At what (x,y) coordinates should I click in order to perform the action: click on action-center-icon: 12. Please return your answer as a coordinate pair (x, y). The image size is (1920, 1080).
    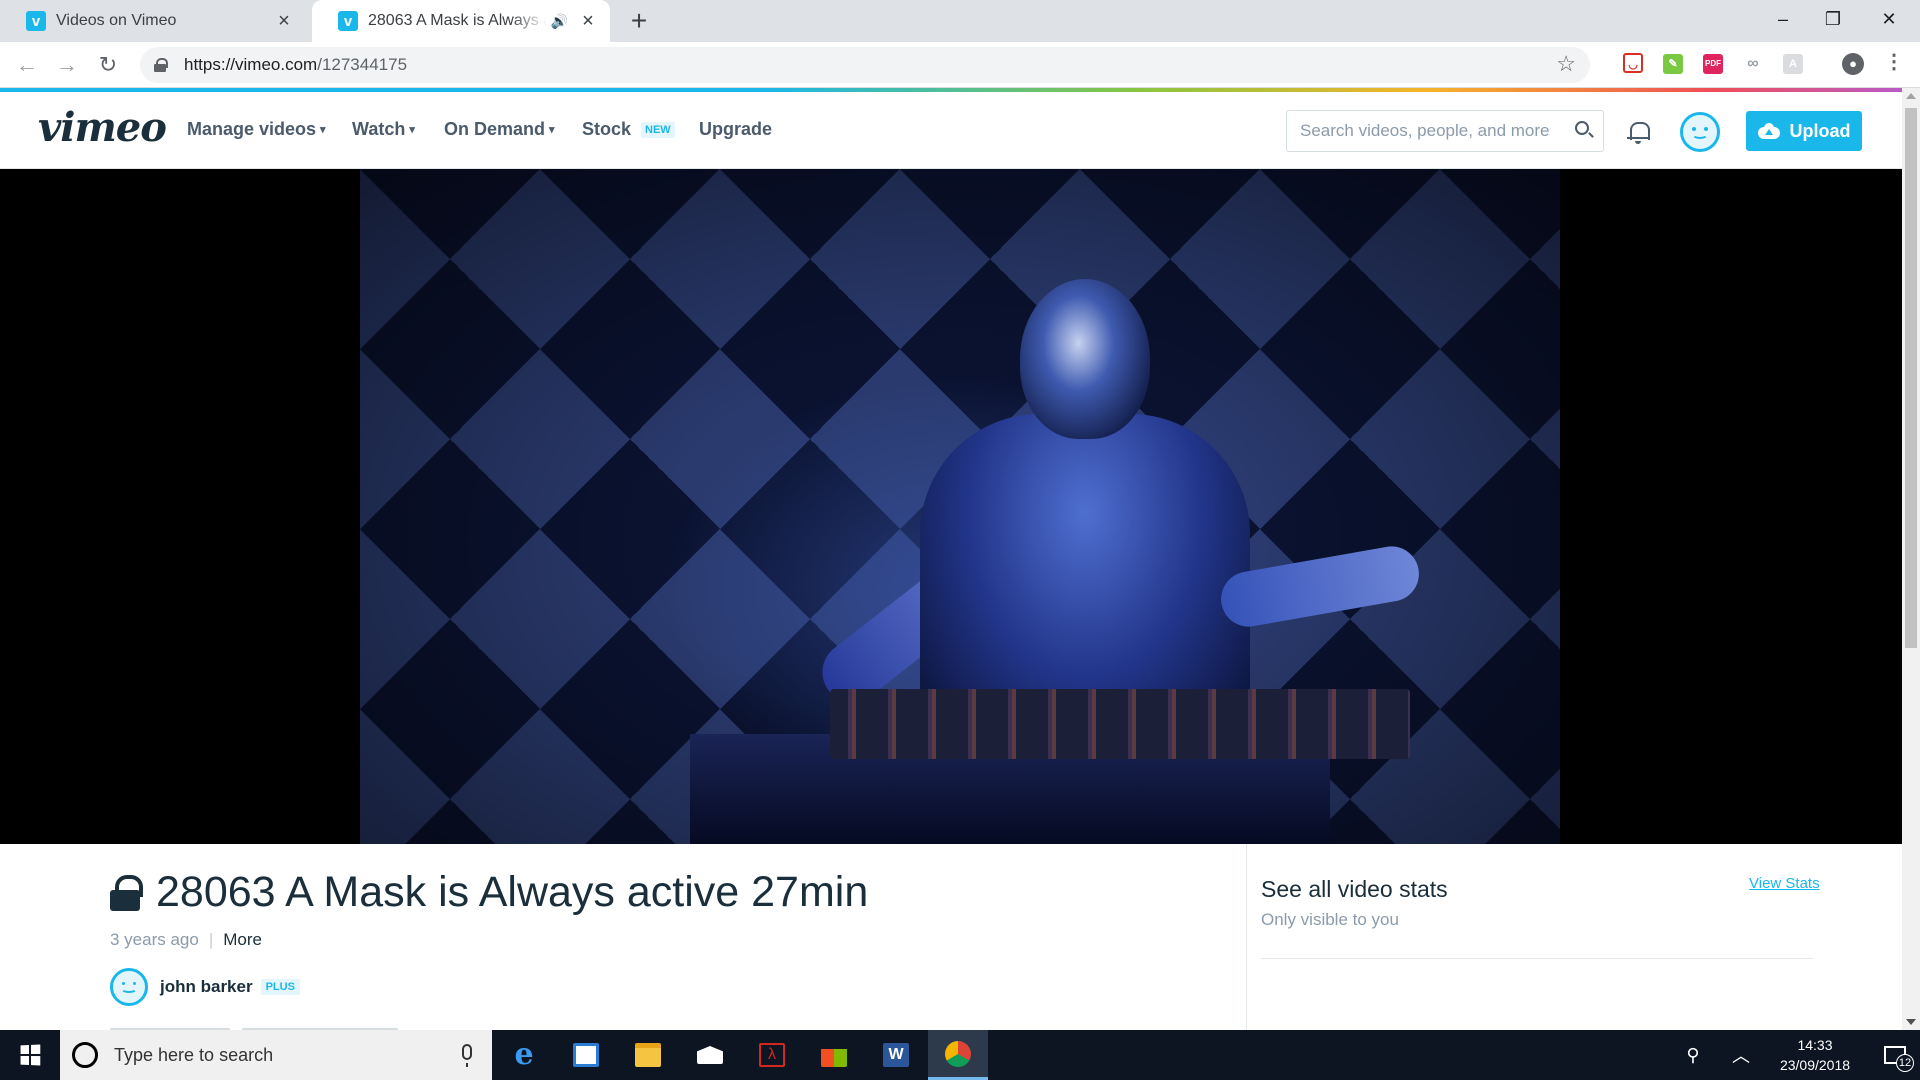
    Looking at the image, I should click on (1895, 1055).